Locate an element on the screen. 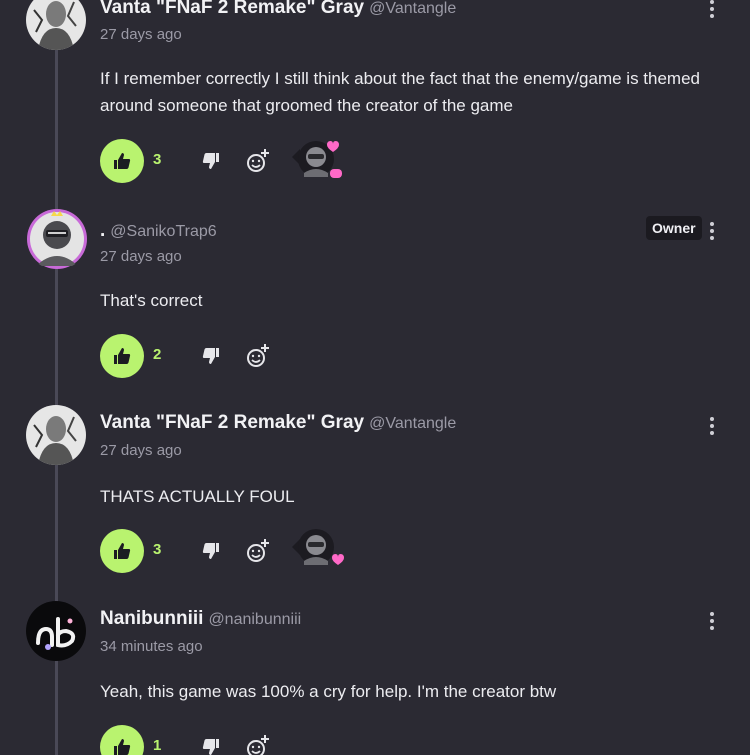 The image size is (750, 755). heart-icon is located at coordinates (338, 559).